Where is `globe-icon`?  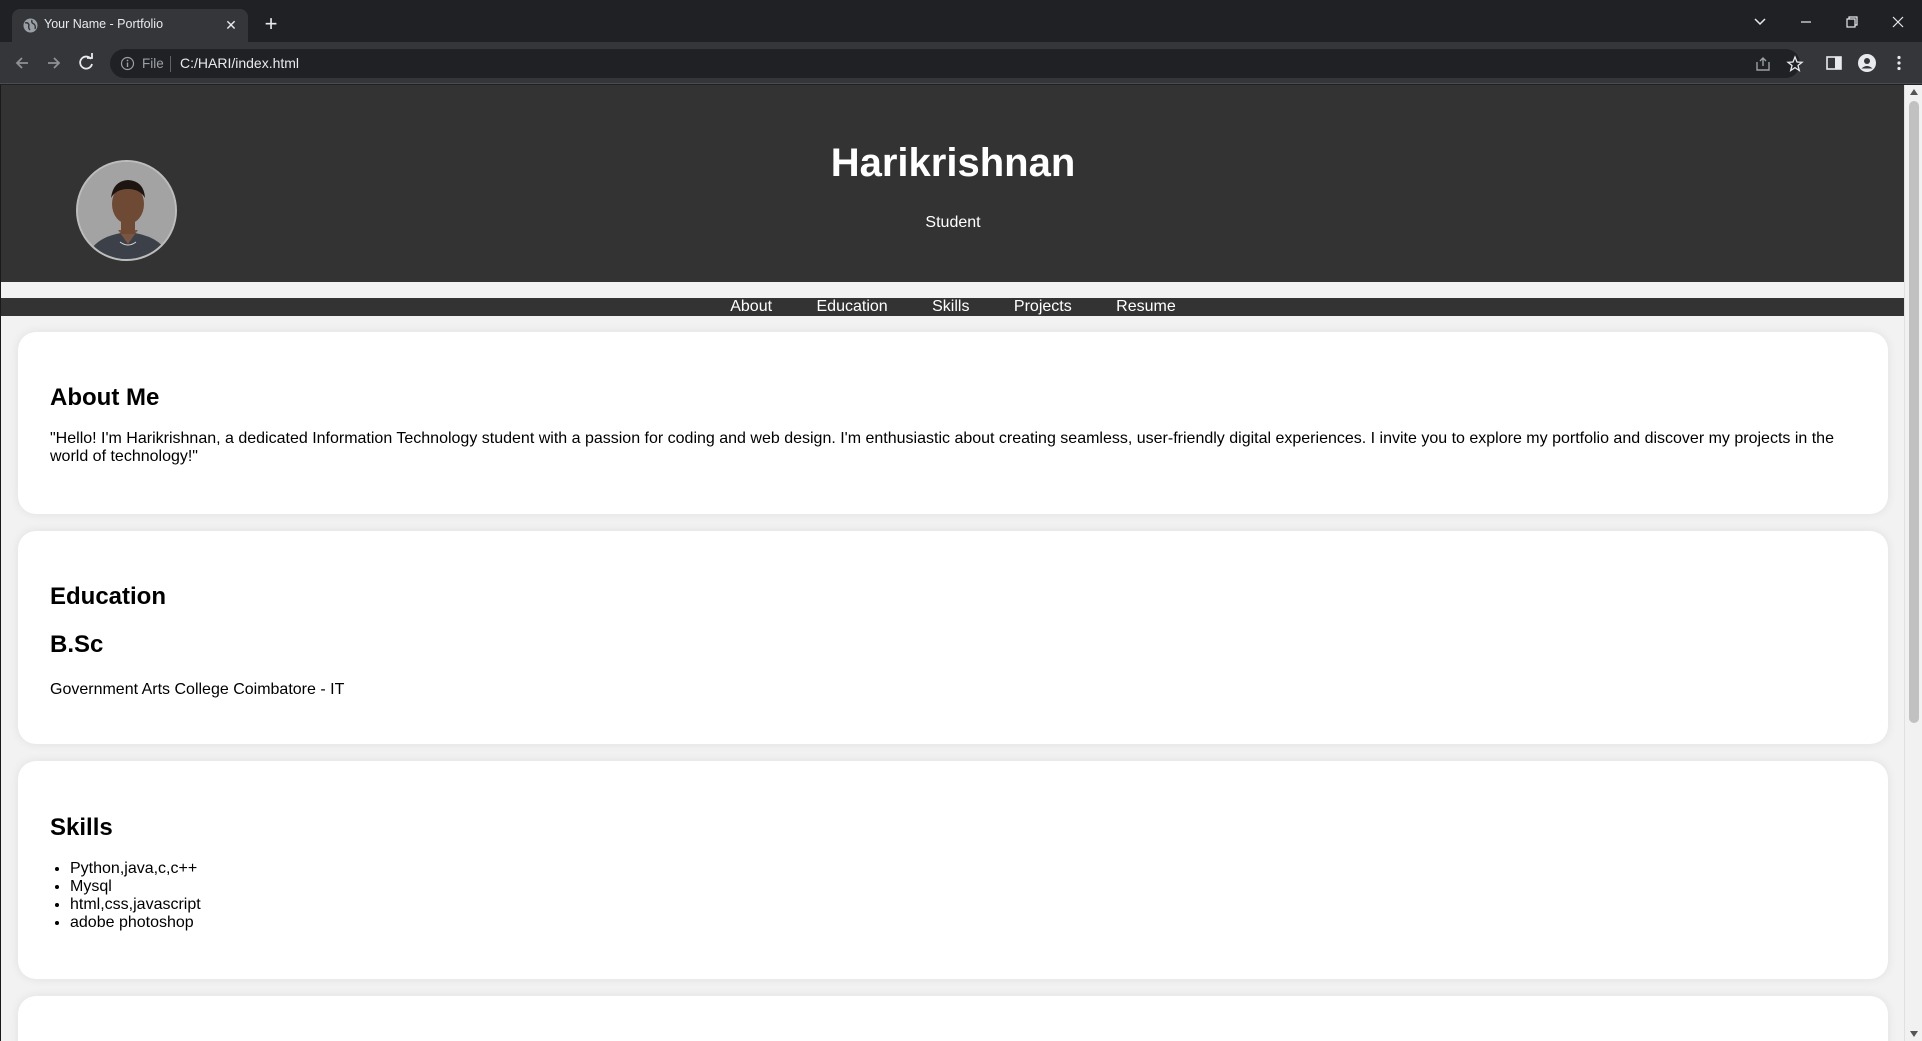 globe-icon is located at coordinates (30, 25).